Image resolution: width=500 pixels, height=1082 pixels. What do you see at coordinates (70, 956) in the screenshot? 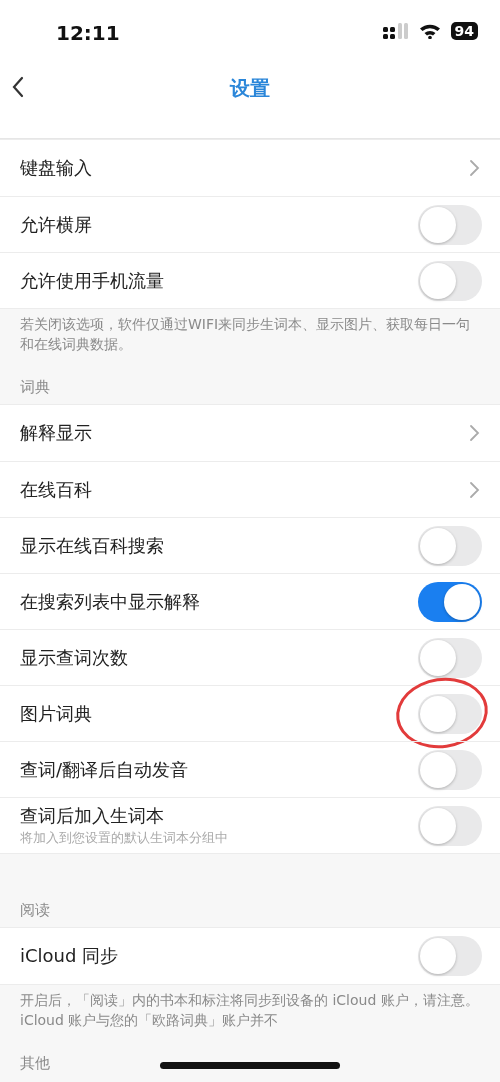
I see `setting-label: iCloud 同步` at bounding box center [70, 956].